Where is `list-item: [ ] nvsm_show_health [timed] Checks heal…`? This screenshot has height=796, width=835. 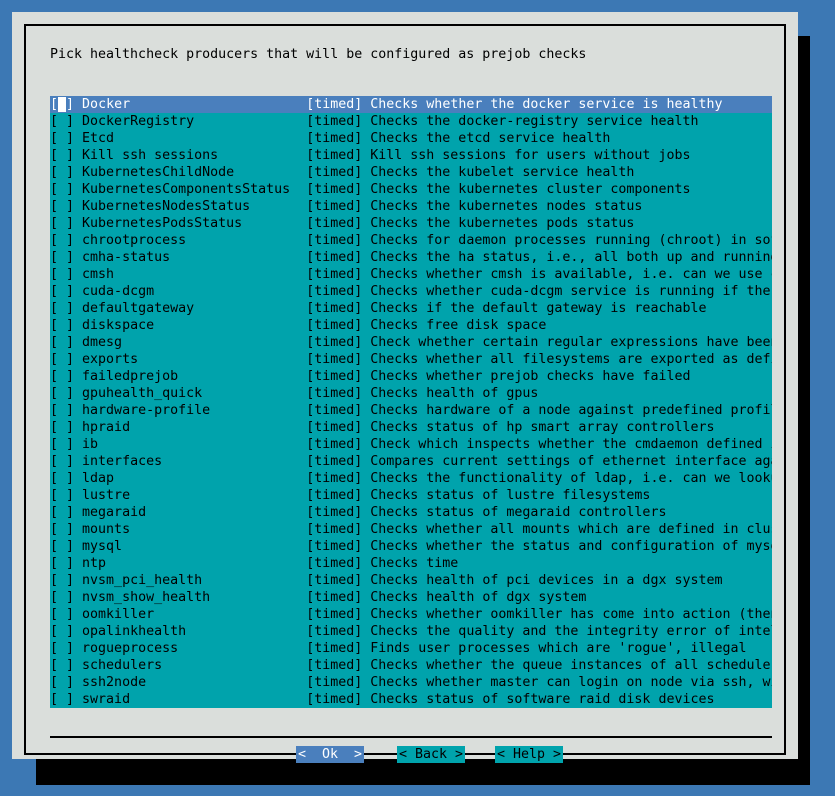 list-item: [ ] nvsm_show_health [timed] Checks heal… is located at coordinates (411, 597).